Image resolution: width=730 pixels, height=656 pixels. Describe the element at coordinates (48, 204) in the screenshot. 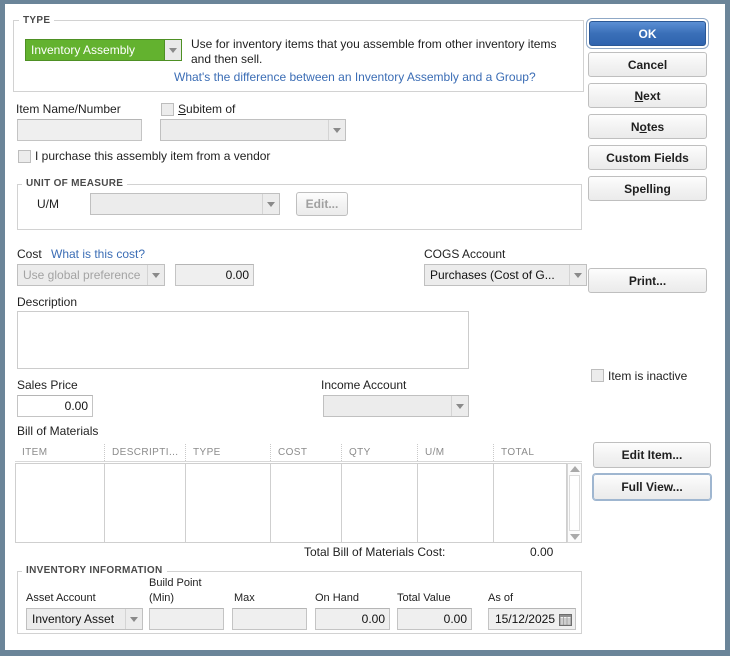

I see `um-label: U/M` at that location.